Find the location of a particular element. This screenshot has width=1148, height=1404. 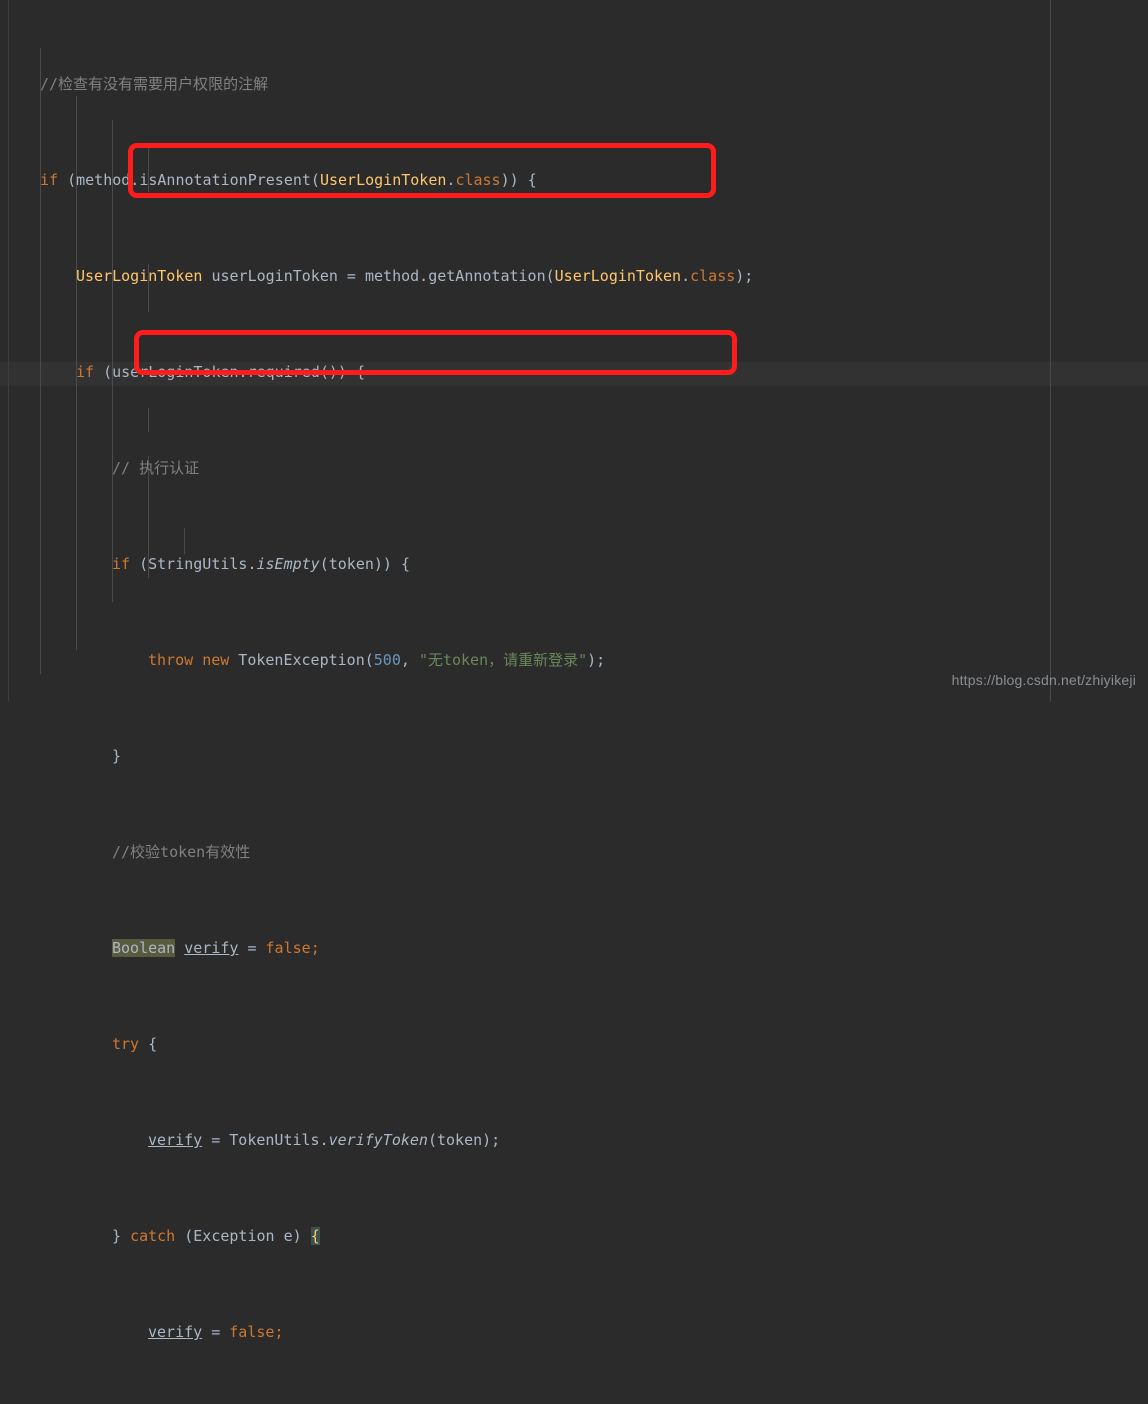

comment-token: // 执行认证 is located at coordinates (156, 468).